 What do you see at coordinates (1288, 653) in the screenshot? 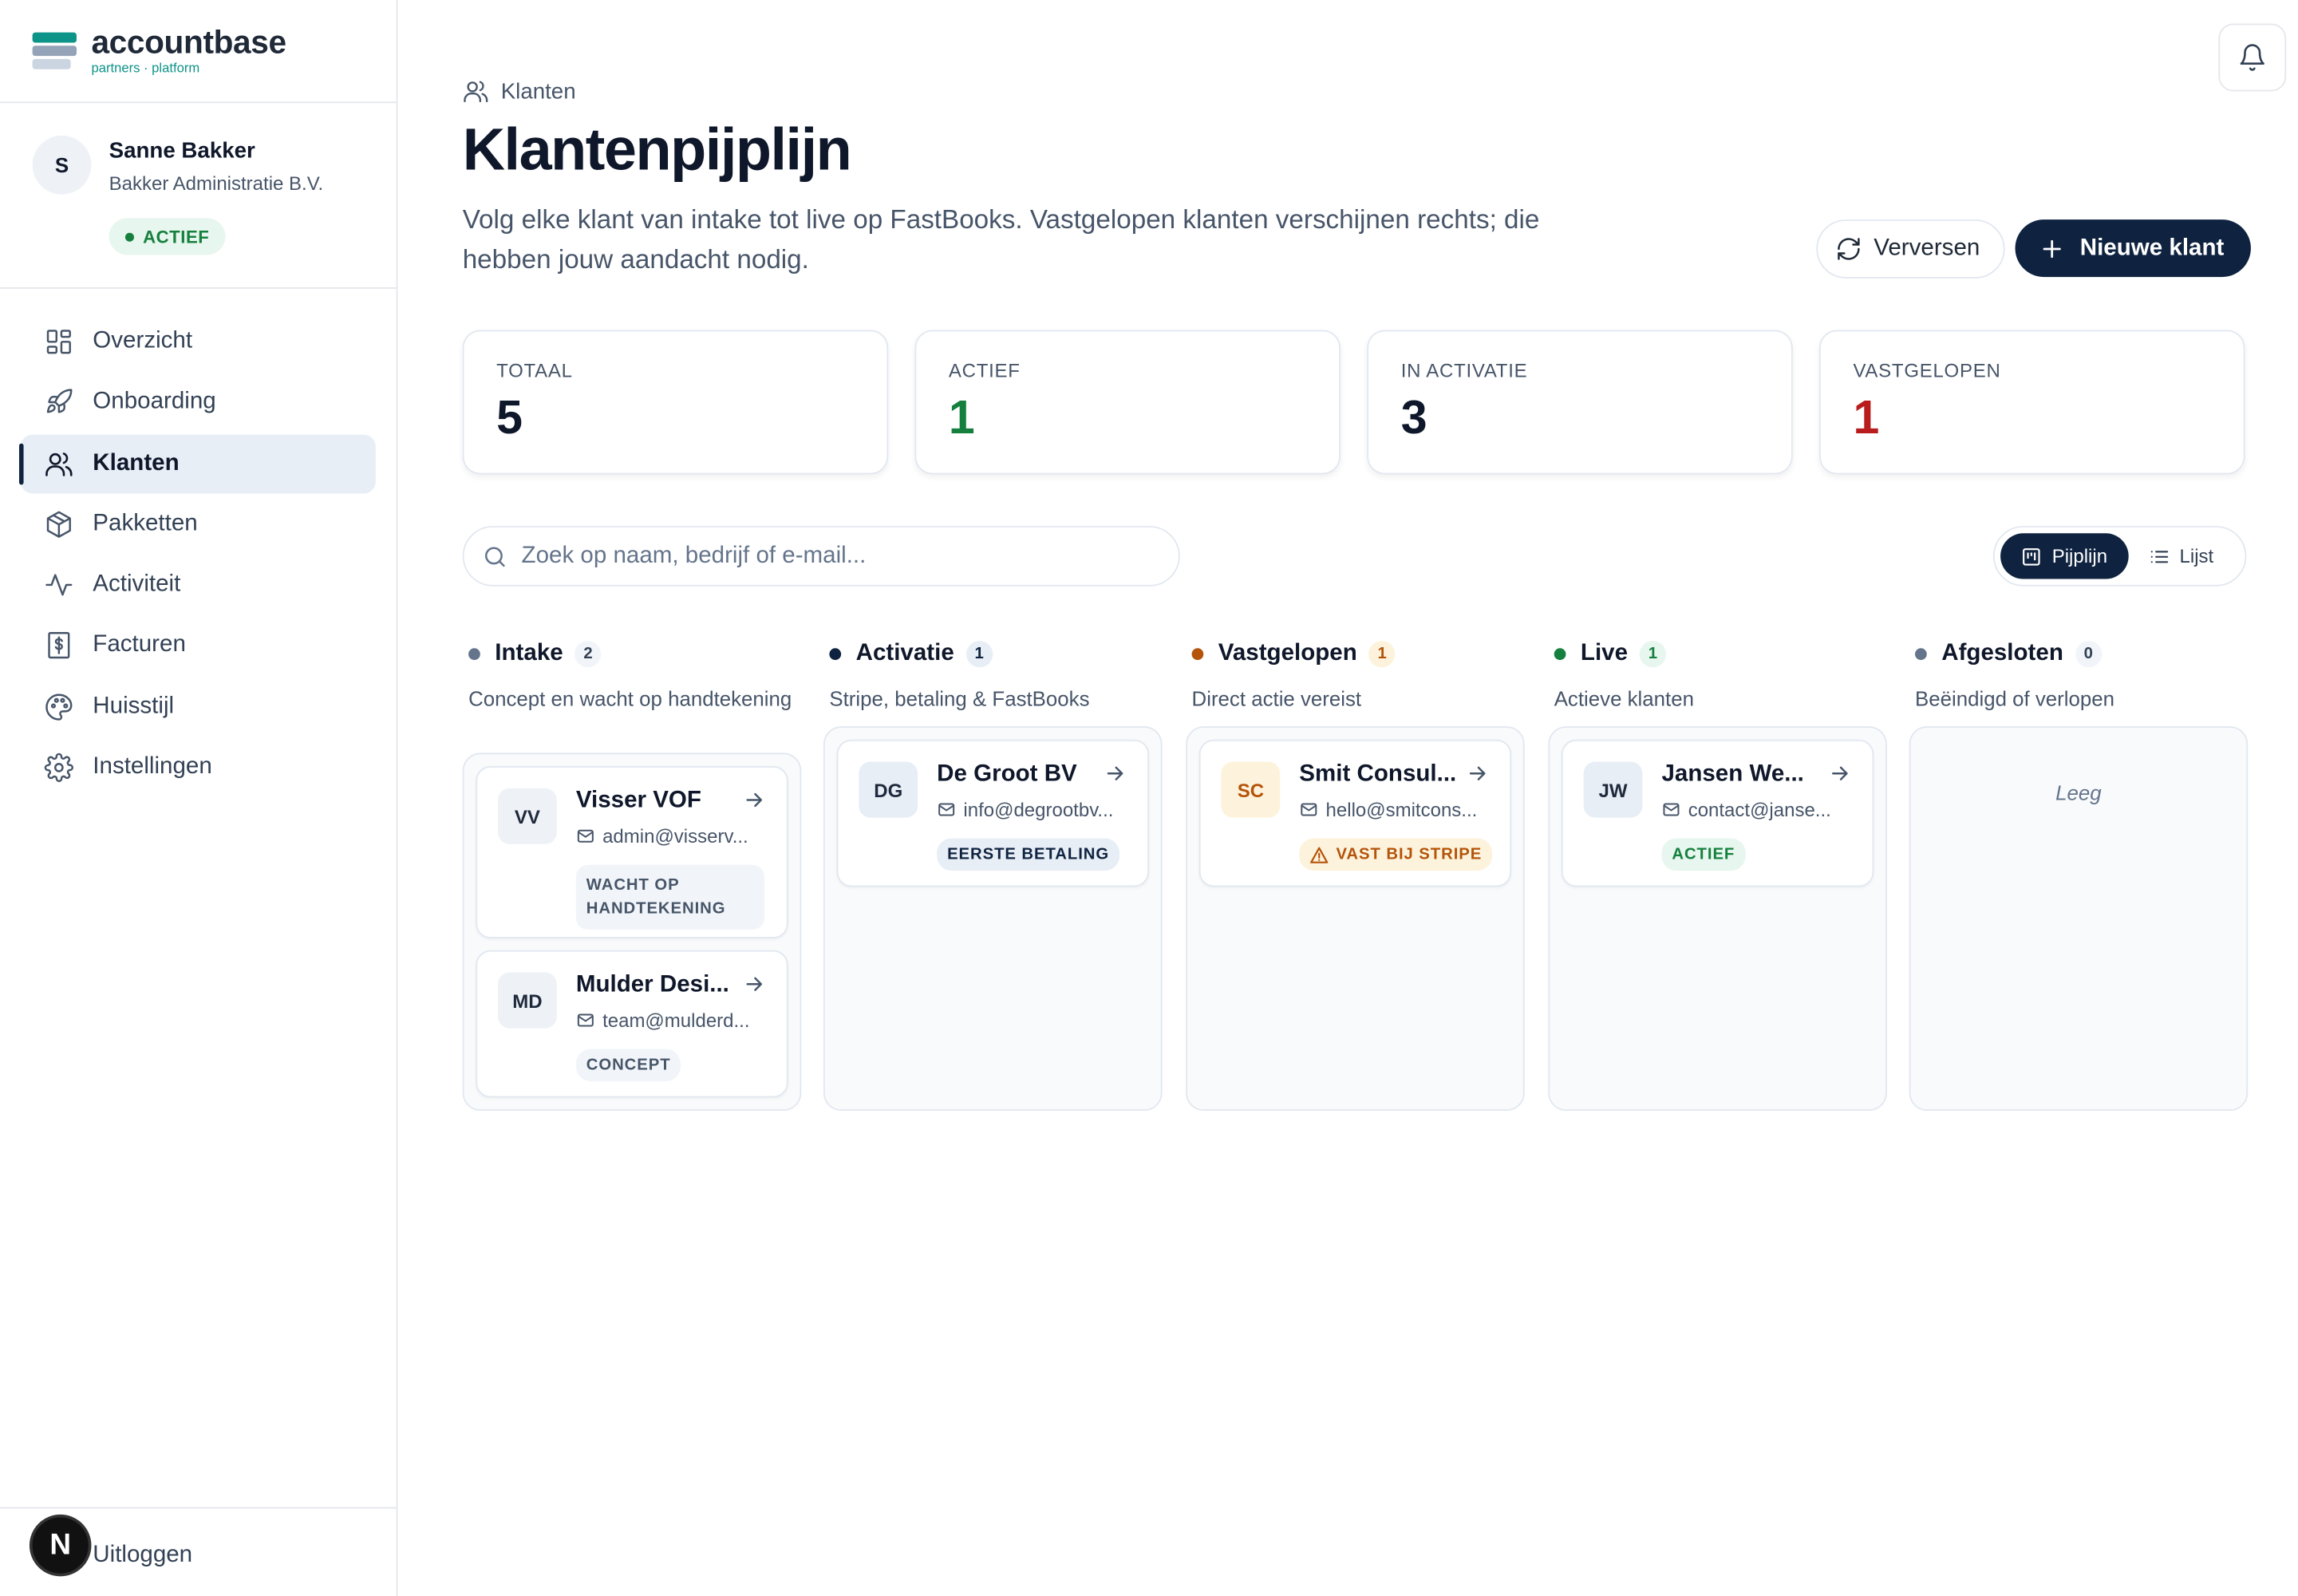
I see `column-title: Vastgelopen` at bounding box center [1288, 653].